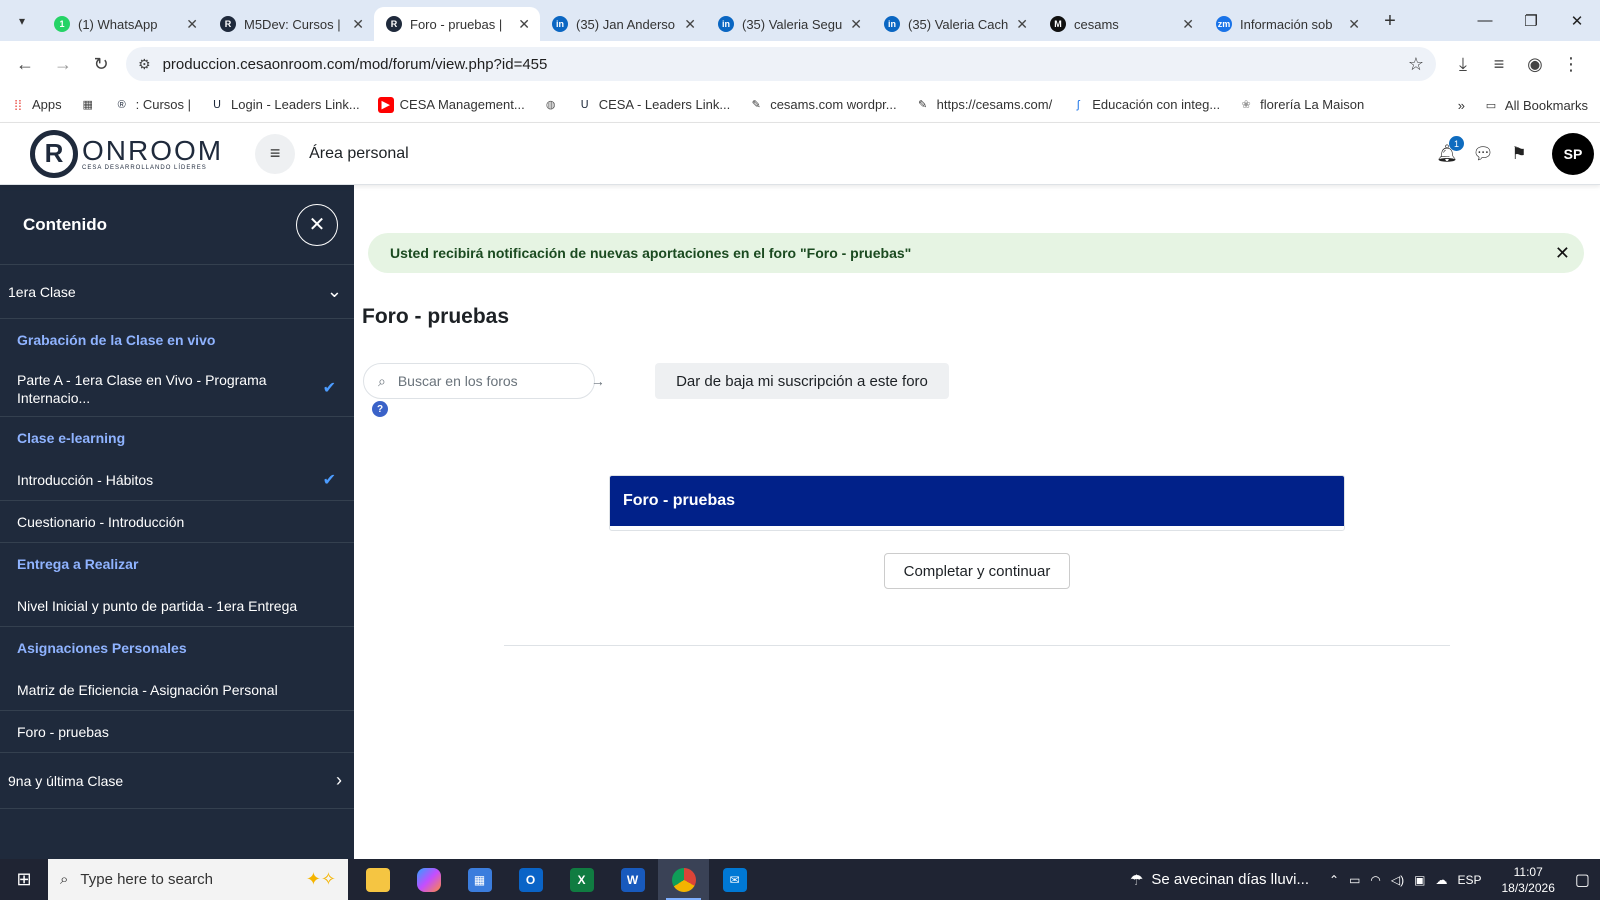 The width and height of the screenshot is (1600, 900). What do you see at coordinates (1535, 64) in the screenshot?
I see `profile-icon: ◉` at bounding box center [1535, 64].